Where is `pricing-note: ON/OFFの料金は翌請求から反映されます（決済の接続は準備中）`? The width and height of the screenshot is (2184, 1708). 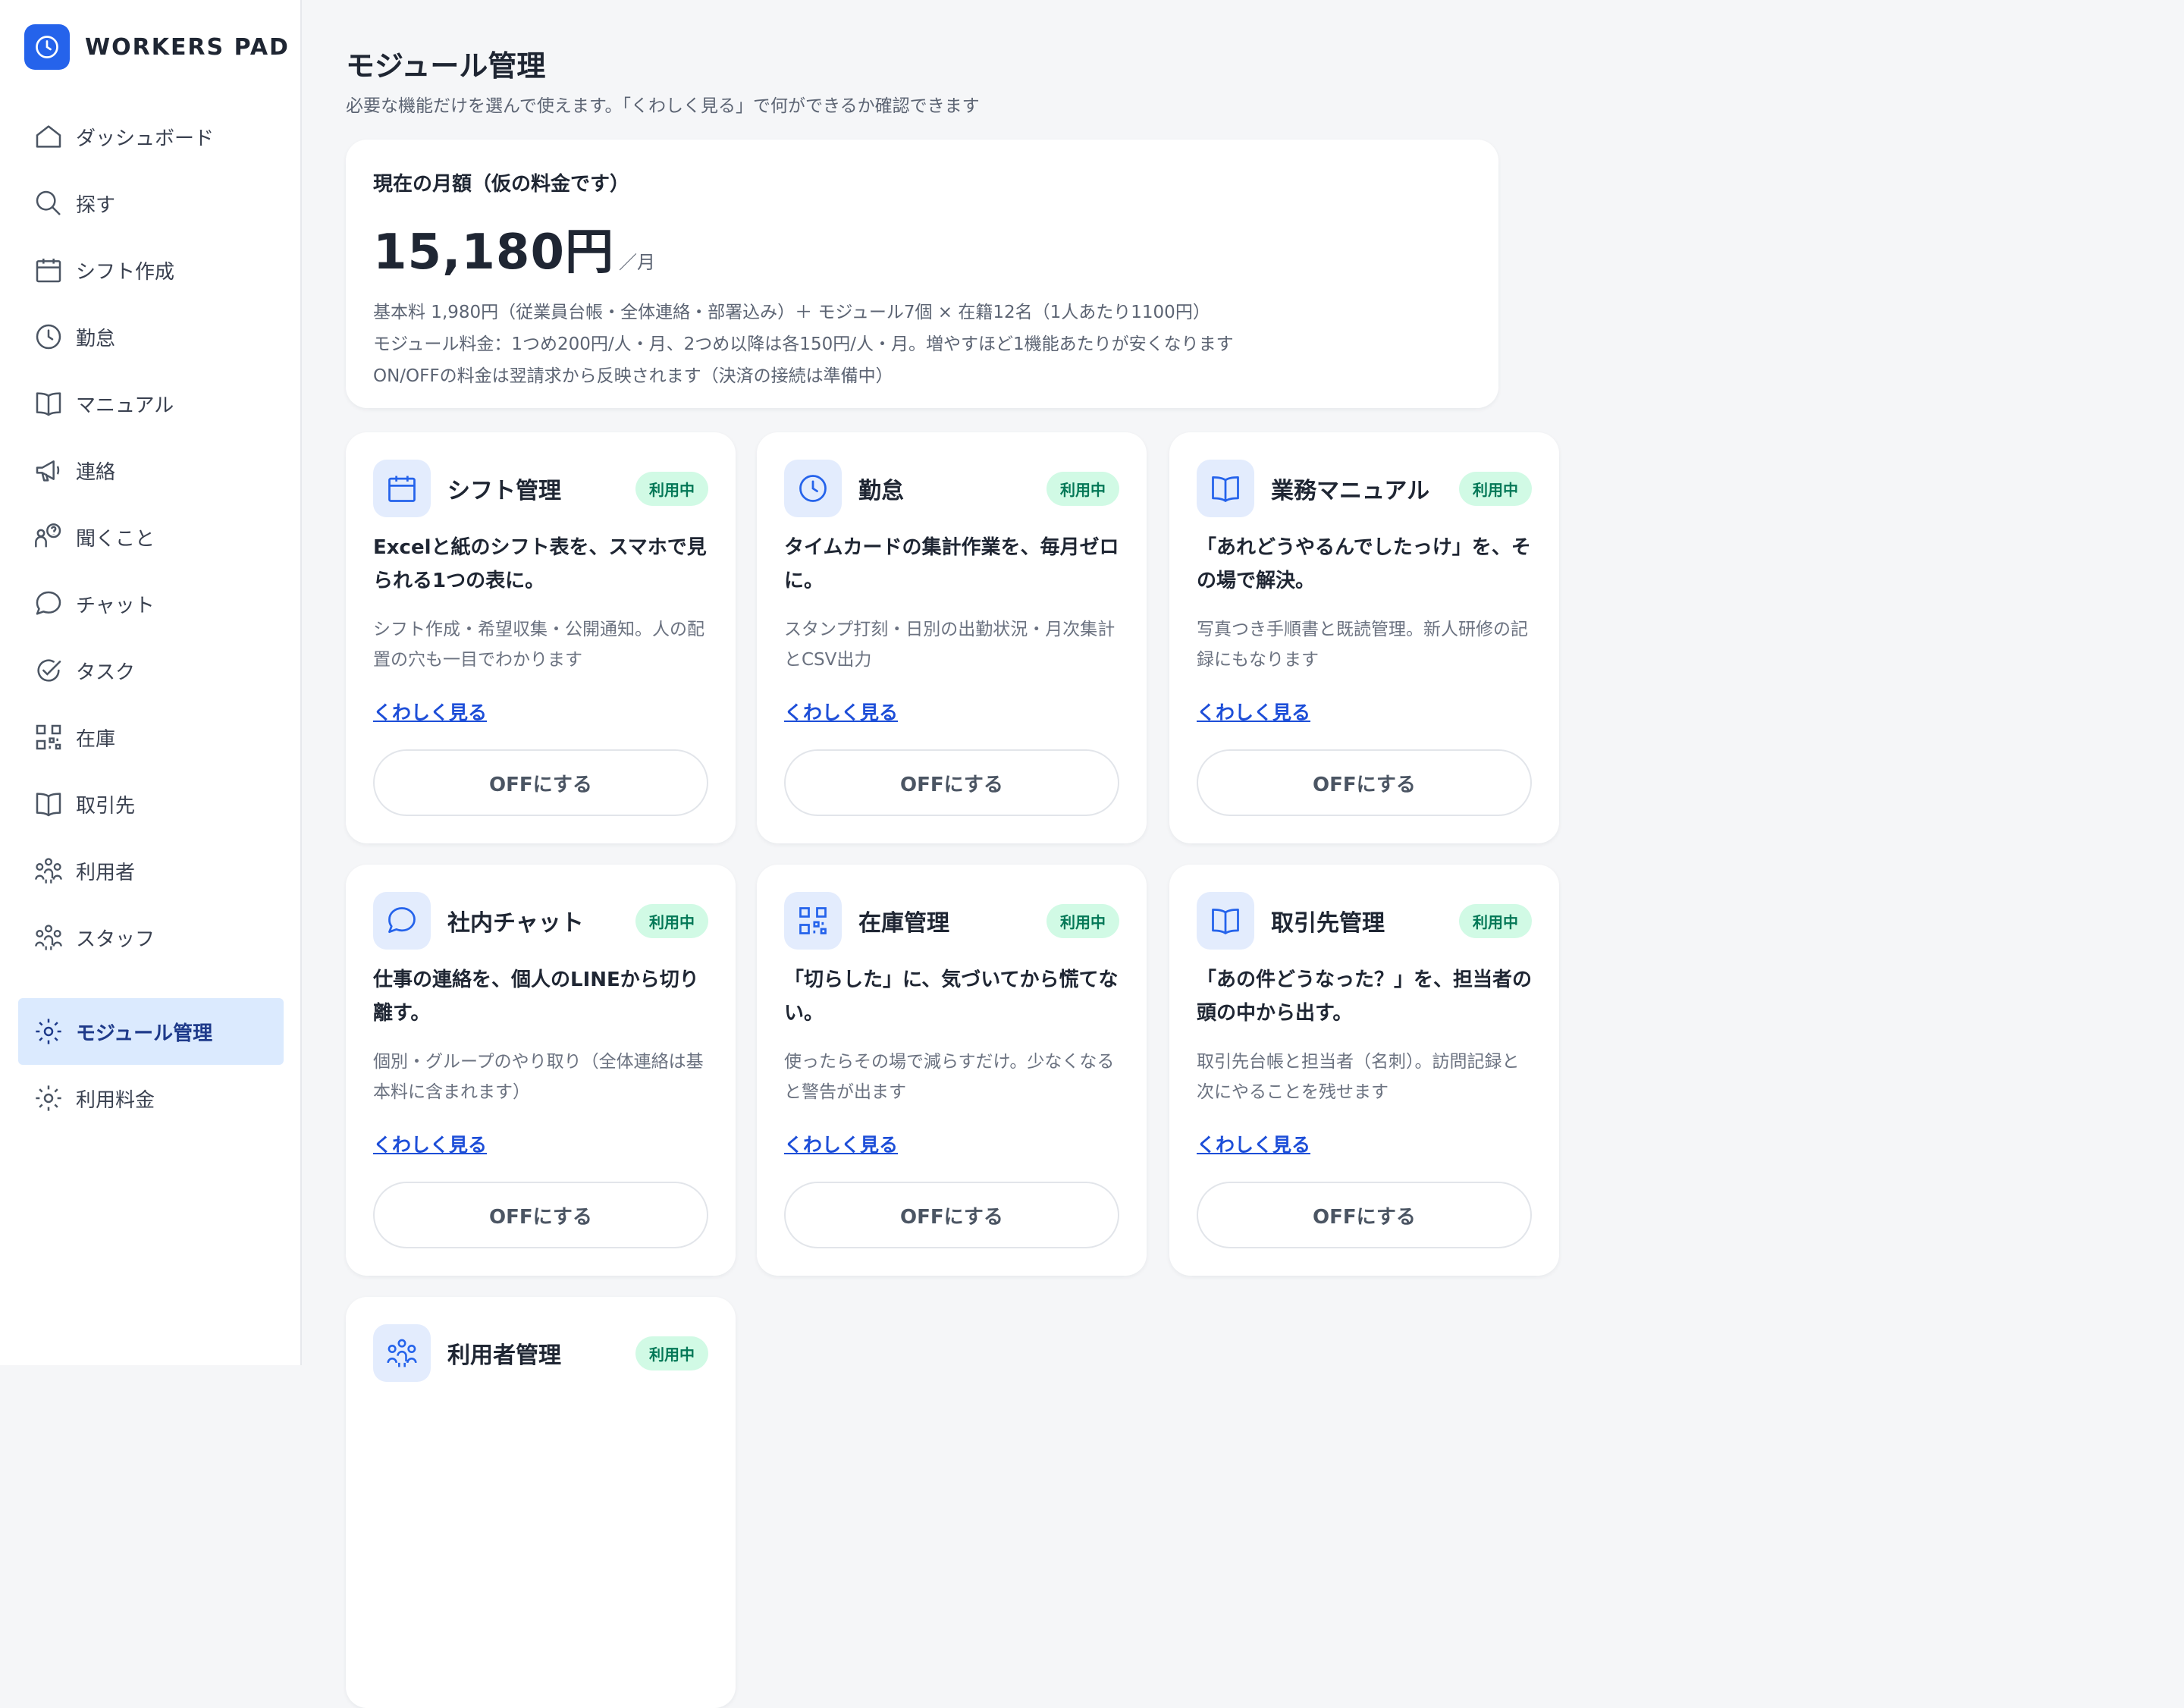
pricing-note: ON/OFFの料金は翌請求から反映されます（決済の接続は準備中） is located at coordinates (633, 376).